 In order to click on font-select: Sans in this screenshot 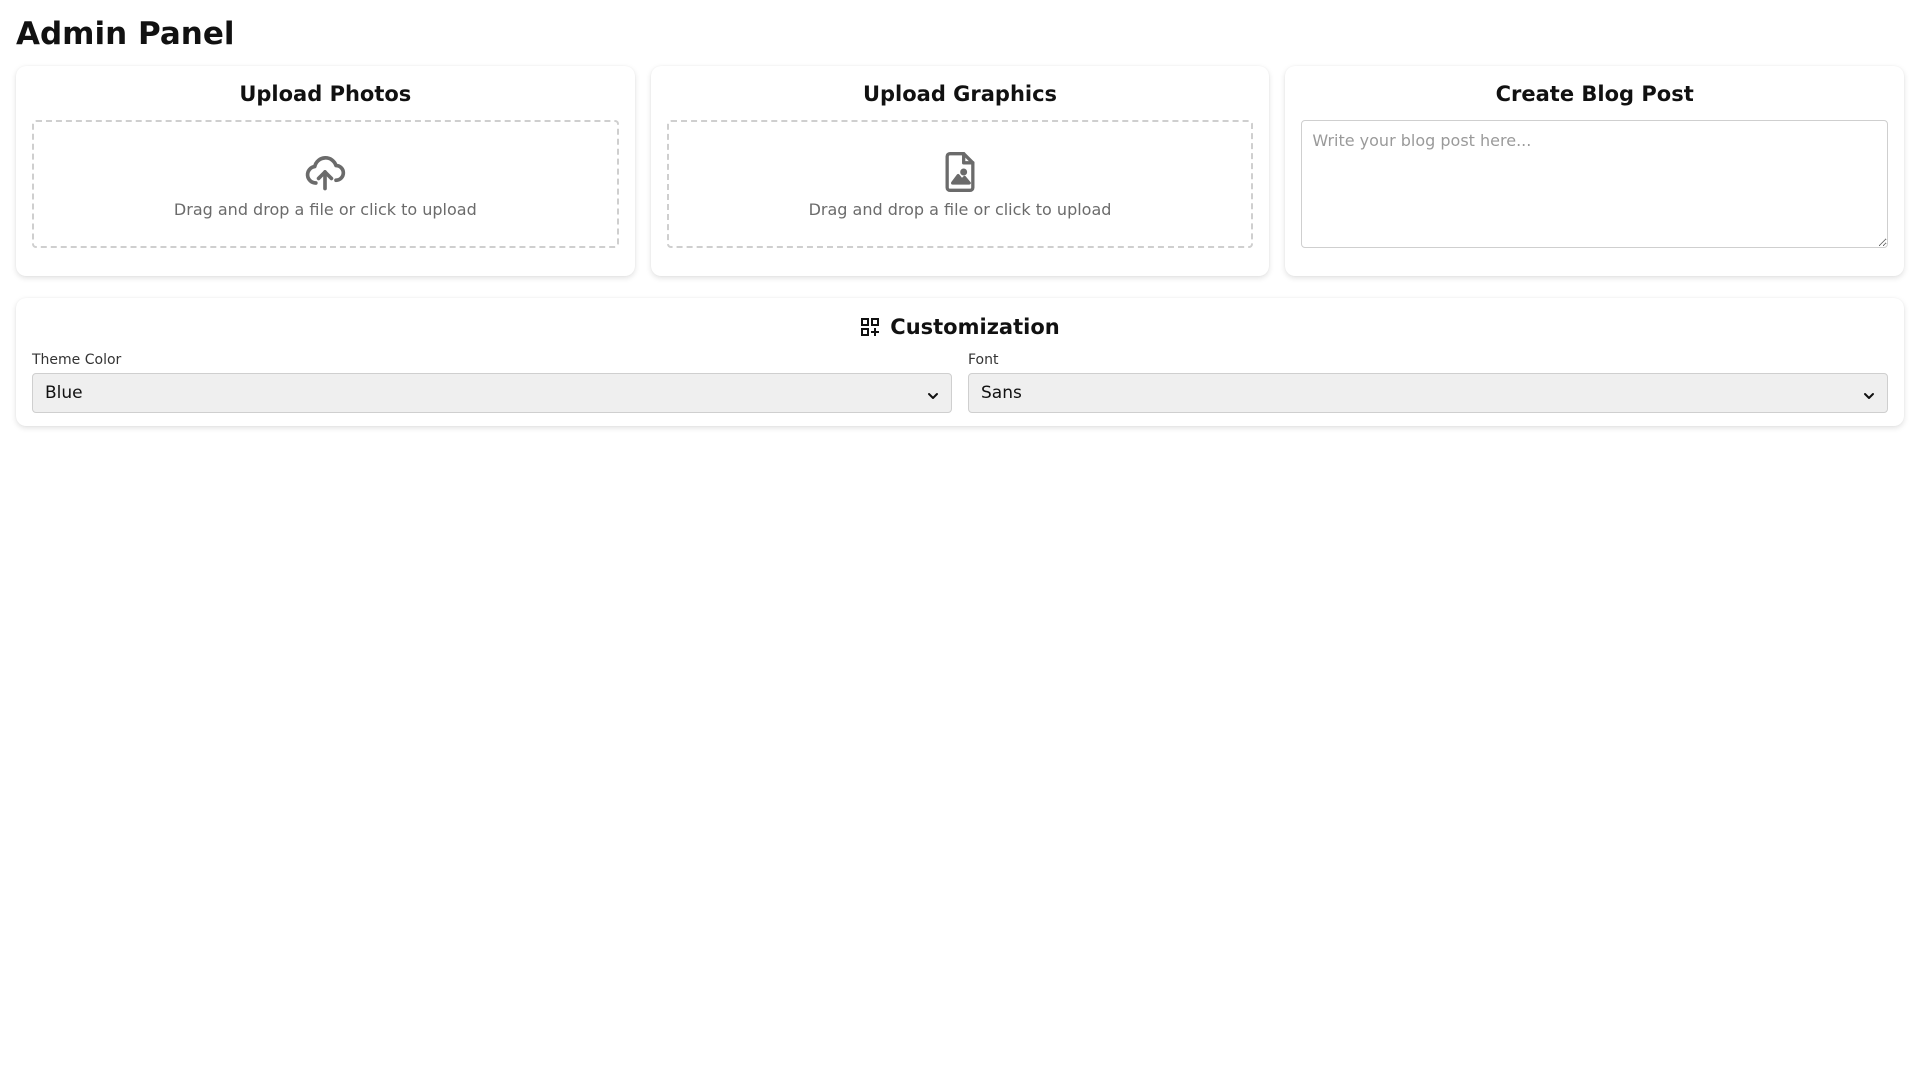, I will do `click(1428, 393)`.